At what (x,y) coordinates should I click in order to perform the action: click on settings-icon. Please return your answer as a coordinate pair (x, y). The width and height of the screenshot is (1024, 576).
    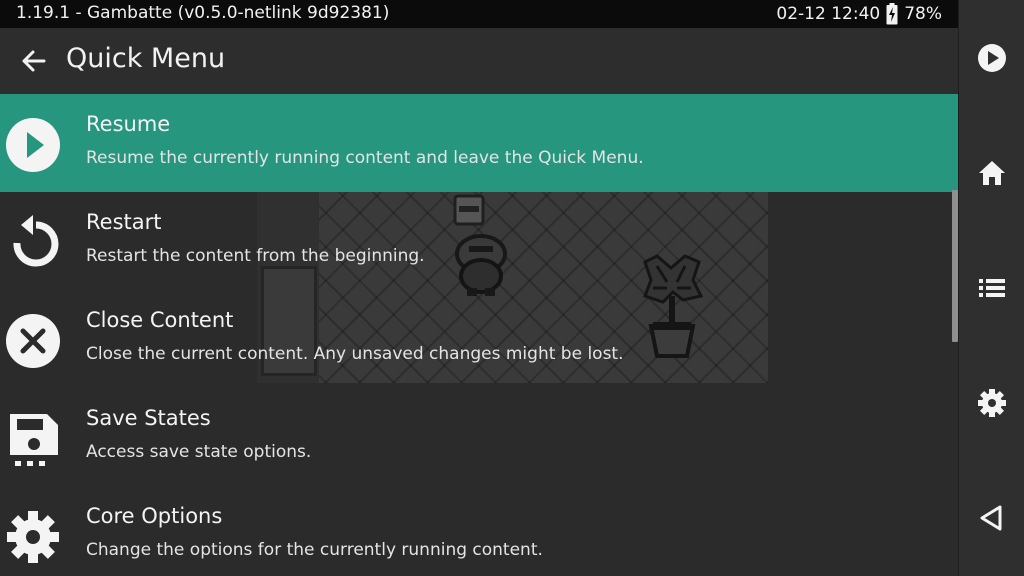
    Looking at the image, I should click on (992, 403).